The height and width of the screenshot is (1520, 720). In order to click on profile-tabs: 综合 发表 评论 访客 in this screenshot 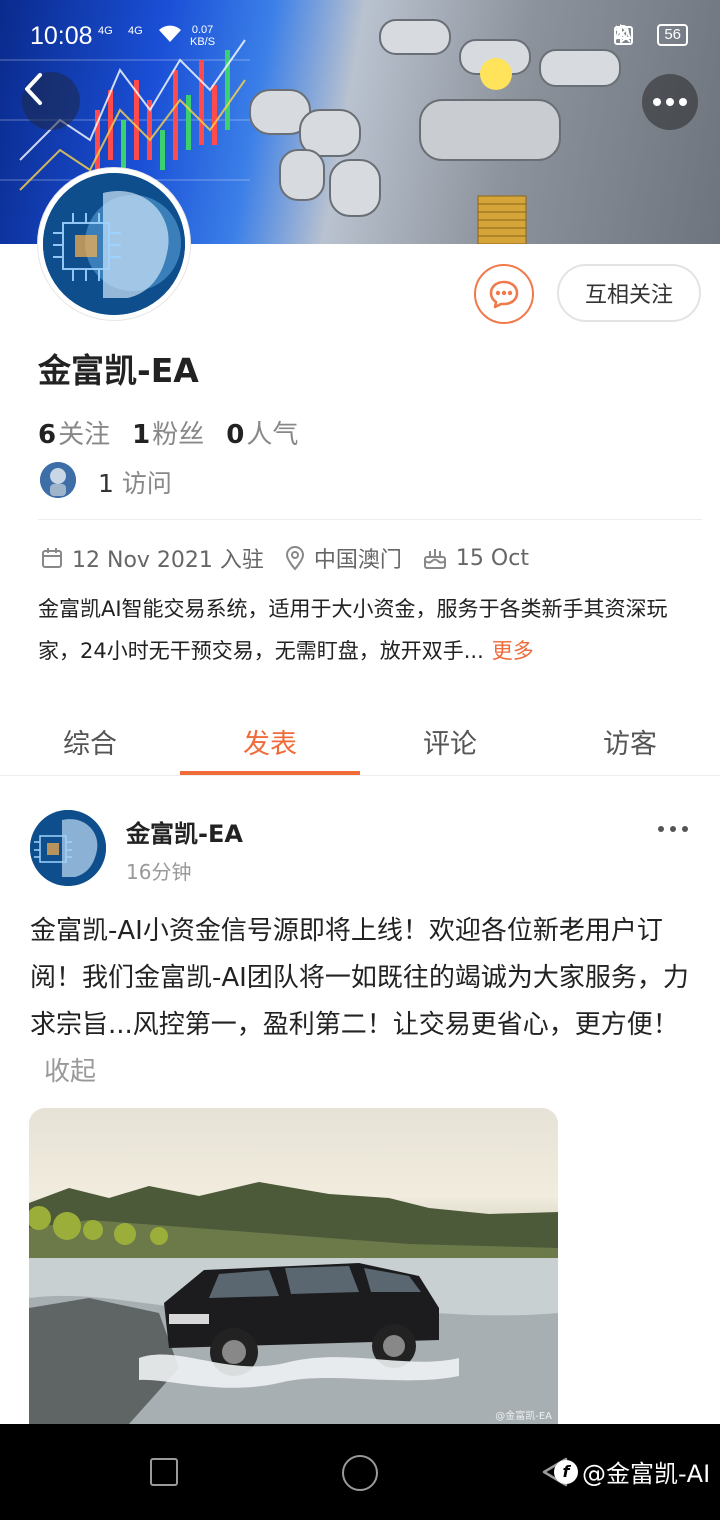, I will do `click(360, 743)`.